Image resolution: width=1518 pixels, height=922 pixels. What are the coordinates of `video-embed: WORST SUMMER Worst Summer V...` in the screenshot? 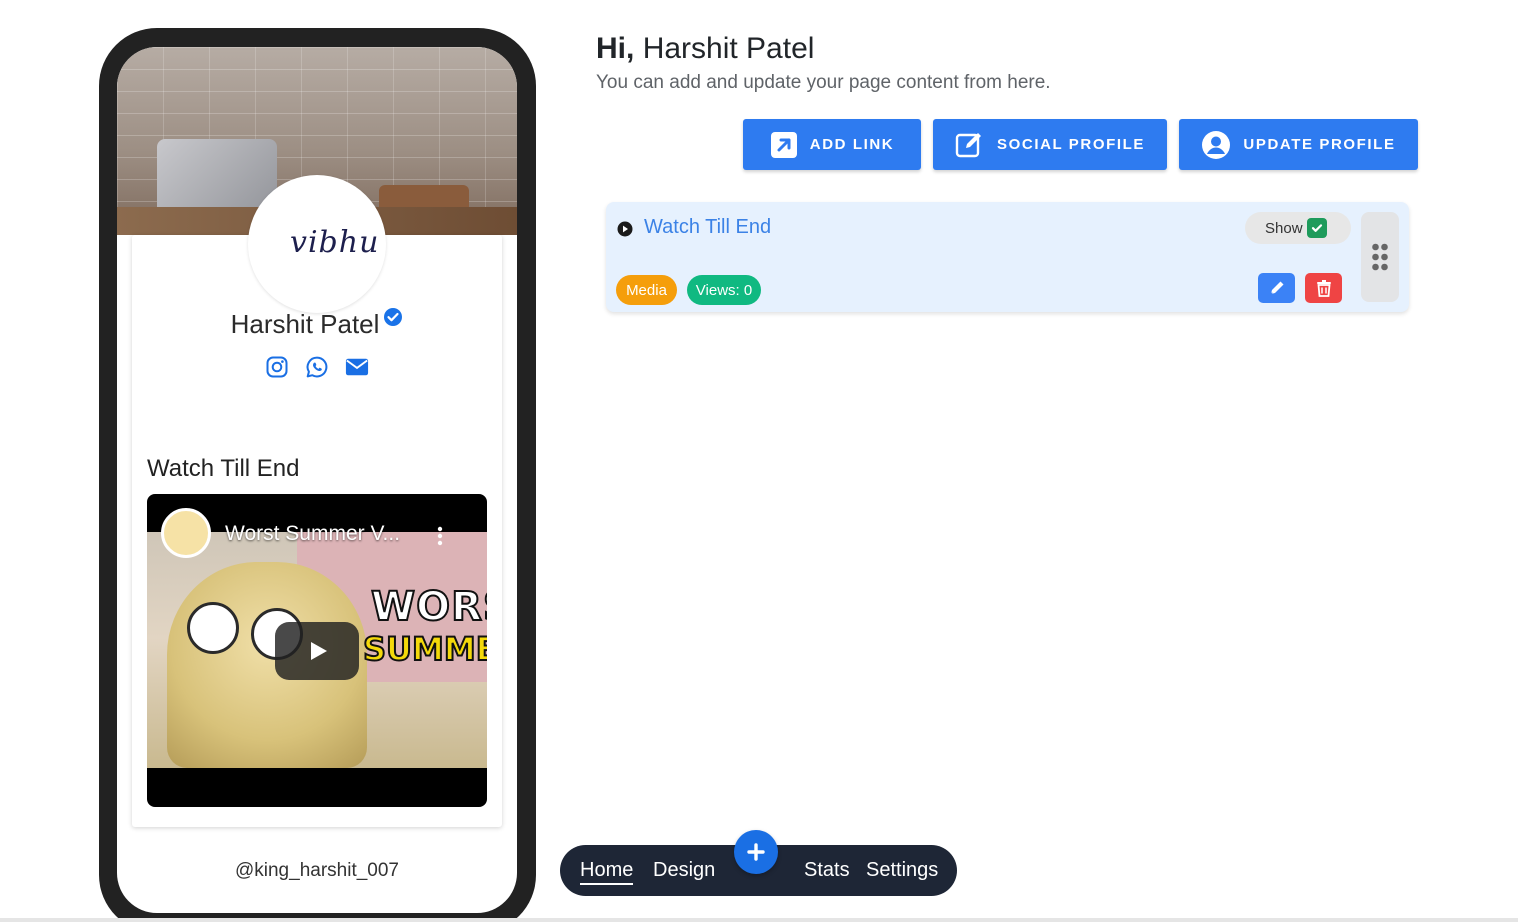 It's located at (317, 650).